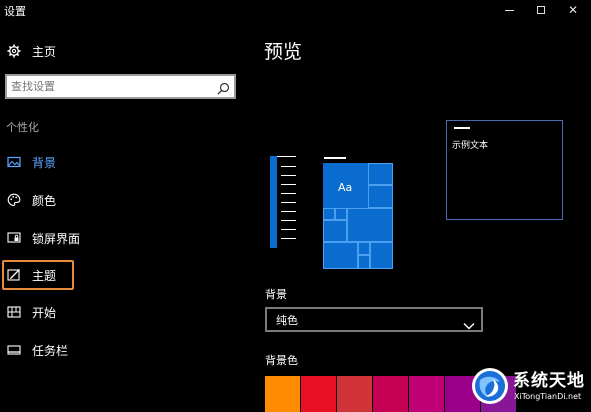 This screenshot has height=412, width=591. I want to click on gear-icon, so click(14, 51).